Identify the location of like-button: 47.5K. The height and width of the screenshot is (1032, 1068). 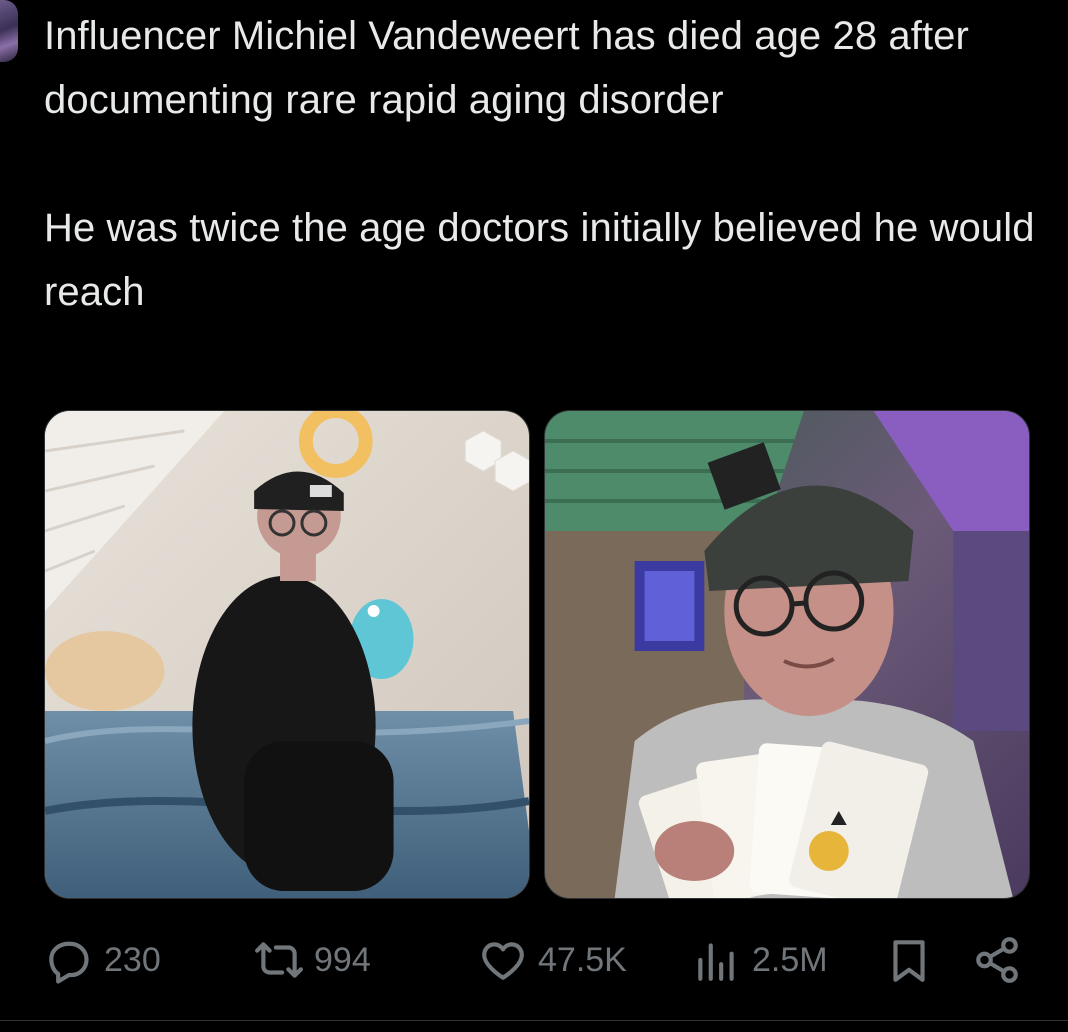
(552, 960).